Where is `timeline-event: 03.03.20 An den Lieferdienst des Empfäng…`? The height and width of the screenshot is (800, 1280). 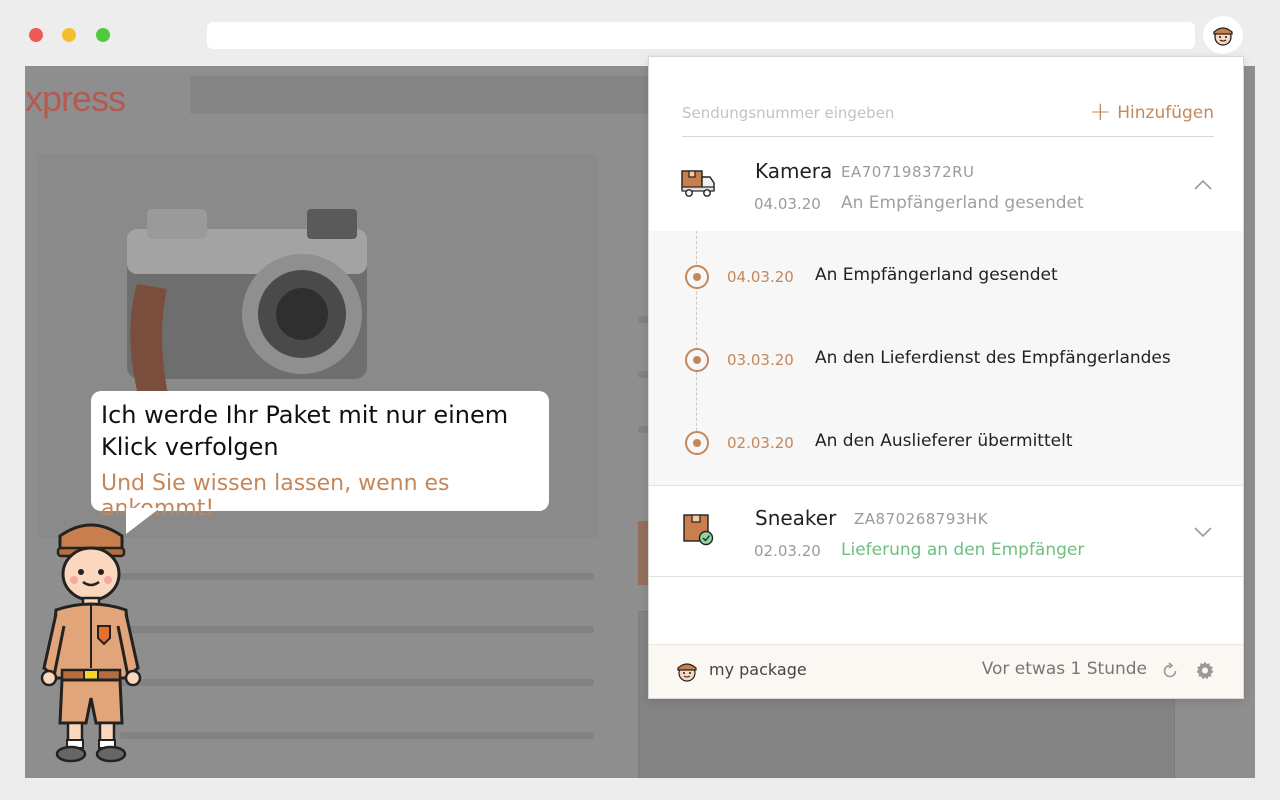
timeline-event: 03.03.20 An den Lieferdienst des Empfäng… is located at coordinates (946, 360).